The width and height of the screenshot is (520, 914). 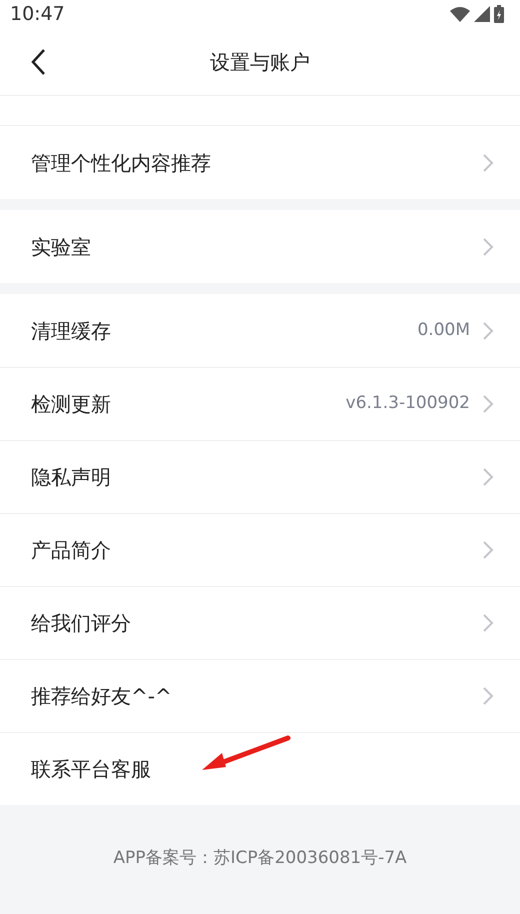 I want to click on settings-row: 产品简介, so click(x=260, y=549).